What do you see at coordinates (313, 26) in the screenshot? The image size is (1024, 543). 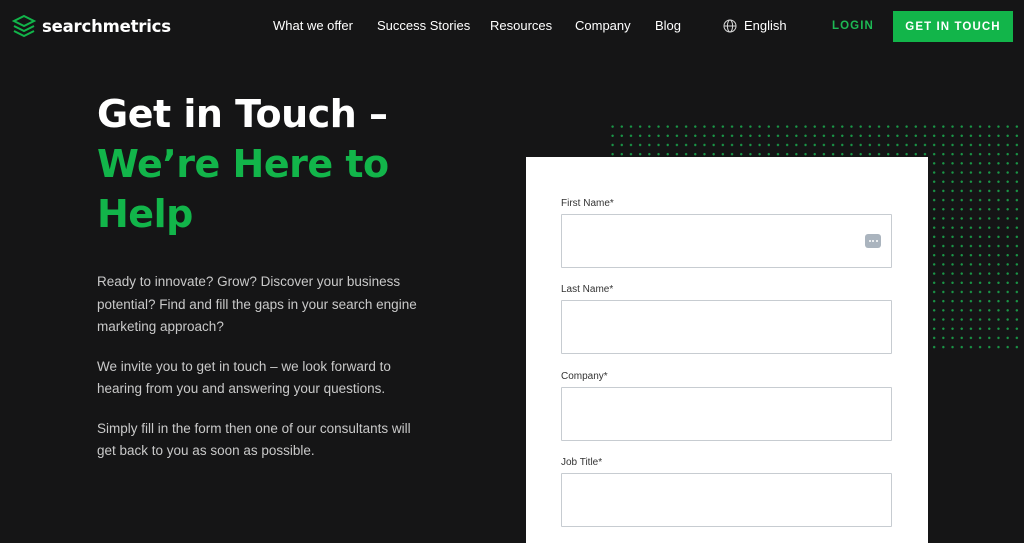 I see `nav-what-we-offer: What we offer` at bounding box center [313, 26].